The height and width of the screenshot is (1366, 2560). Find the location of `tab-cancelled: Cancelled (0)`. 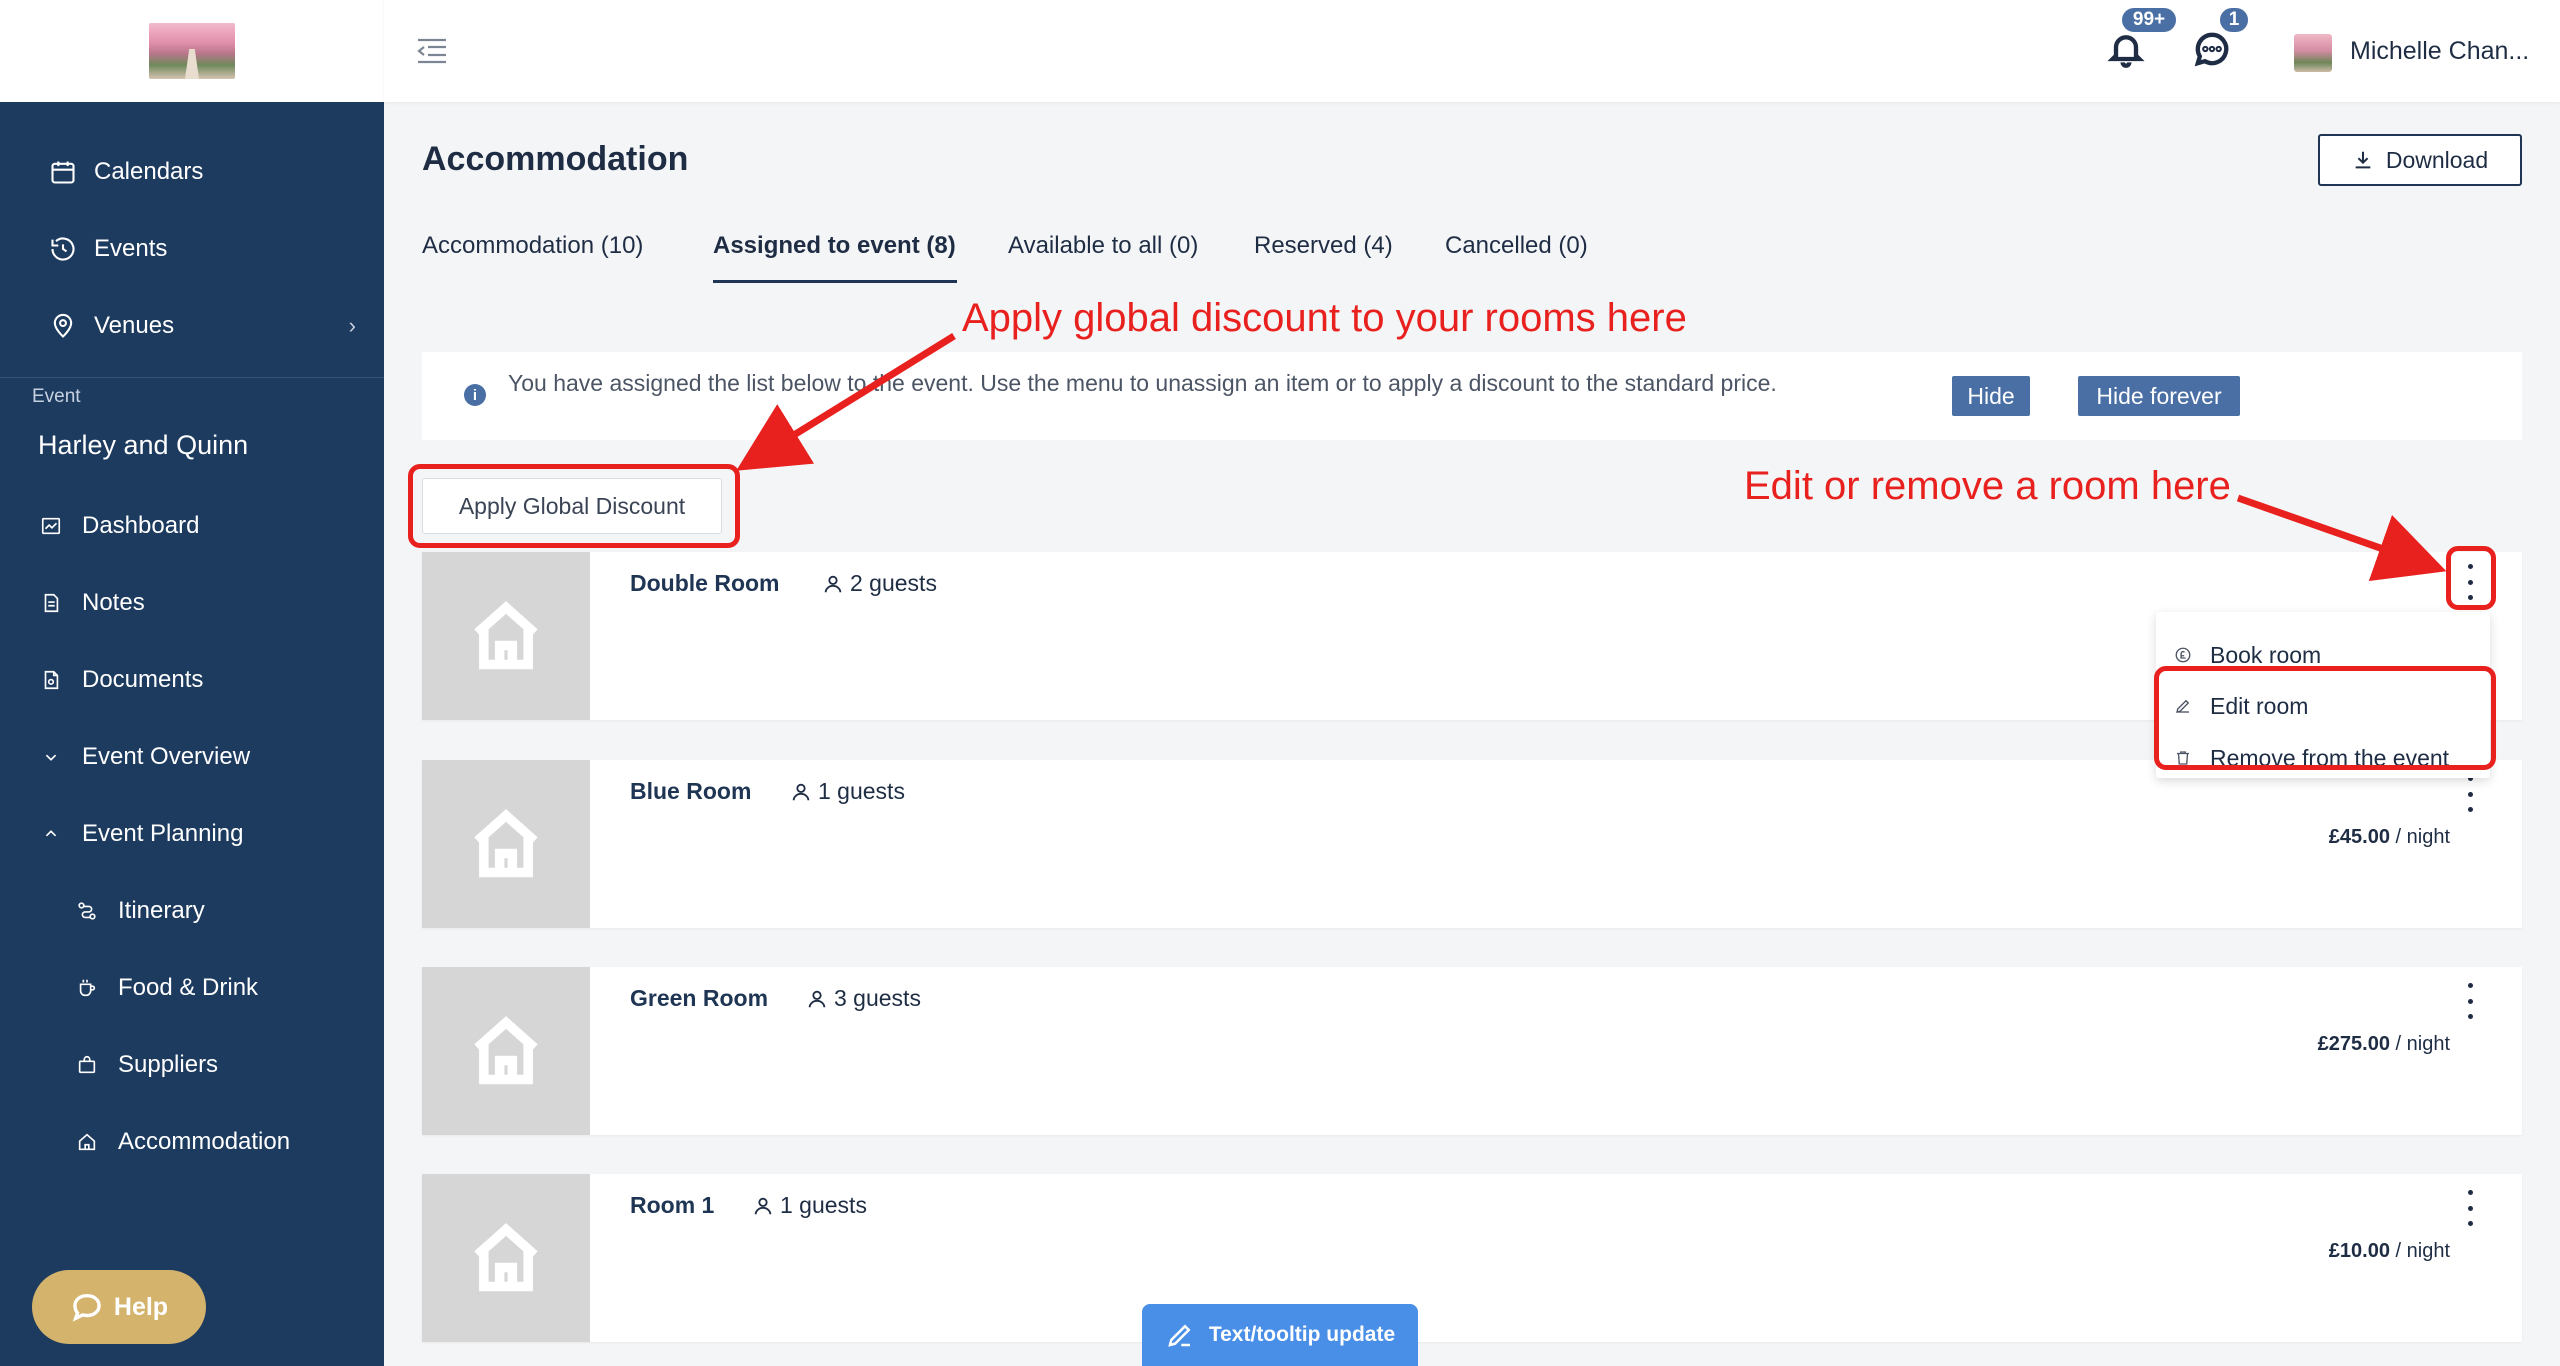

tab-cancelled: Cancelled (0) is located at coordinates (1516, 246).